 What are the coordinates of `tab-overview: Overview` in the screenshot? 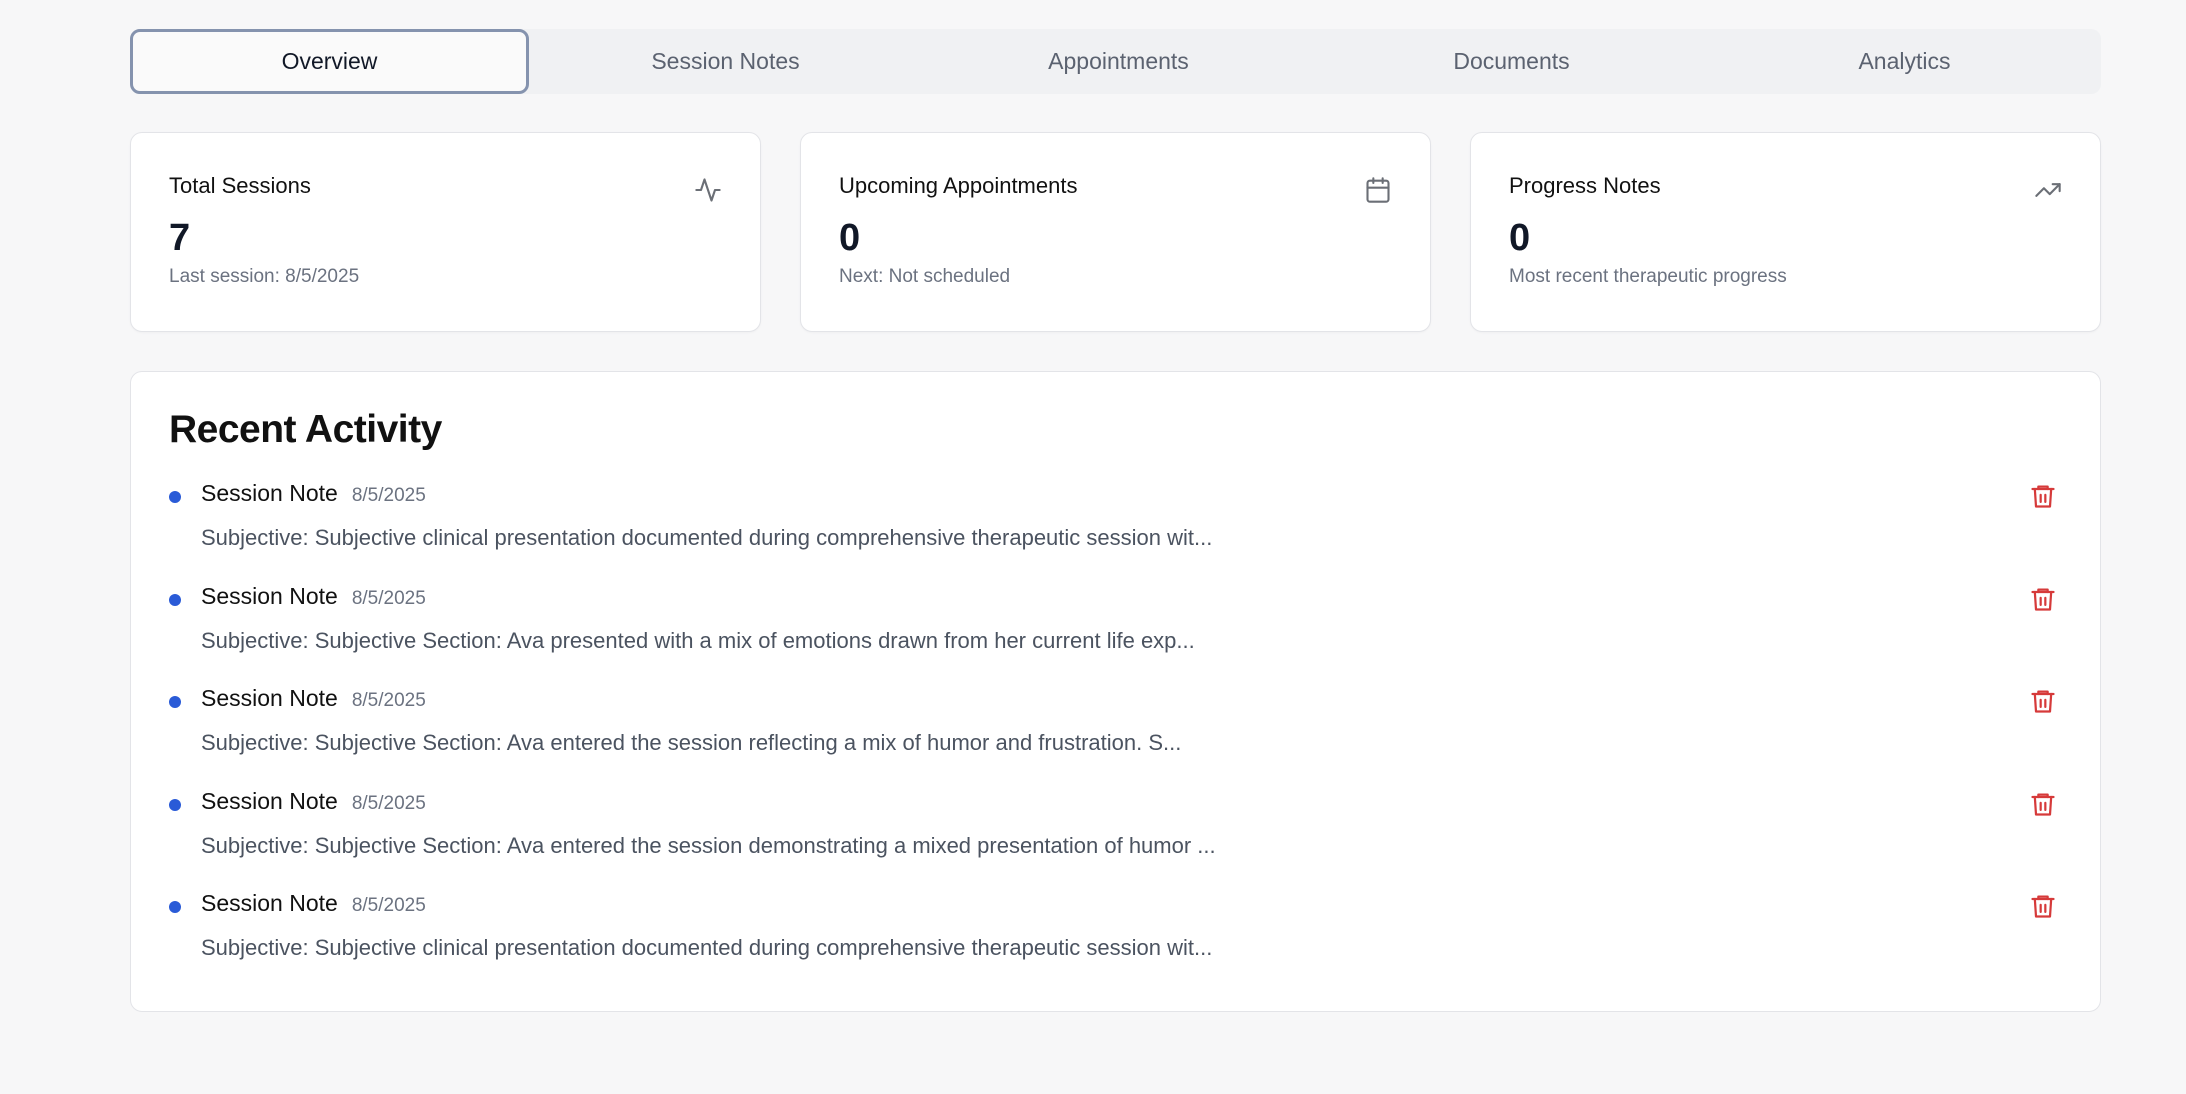 It's located at (329, 61).